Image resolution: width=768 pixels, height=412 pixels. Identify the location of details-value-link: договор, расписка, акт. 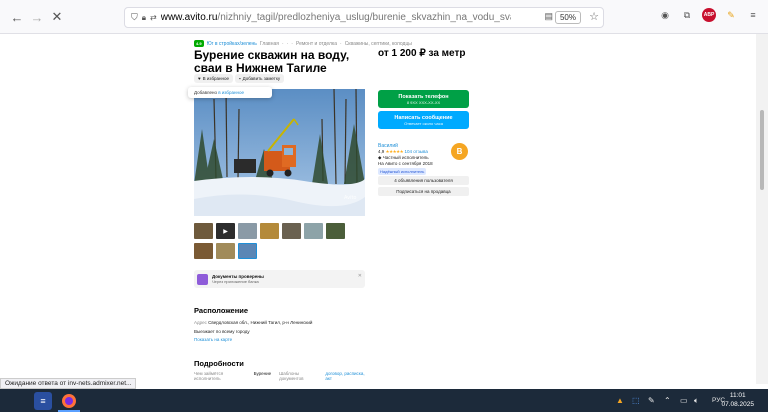
(347, 376).